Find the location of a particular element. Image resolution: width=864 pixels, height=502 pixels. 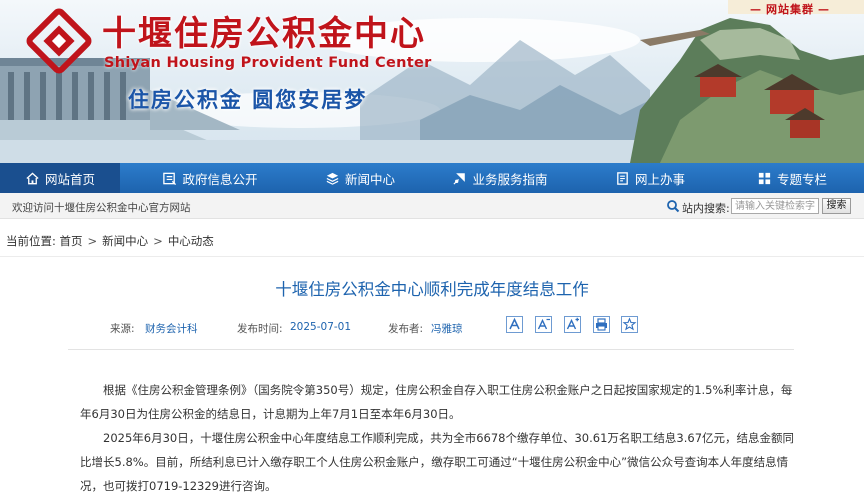

main-nav: 网站首页 政府信息公开 新闻中心 业务服务指南 网上办事 专题专栏 is located at coordinates (432, 178).